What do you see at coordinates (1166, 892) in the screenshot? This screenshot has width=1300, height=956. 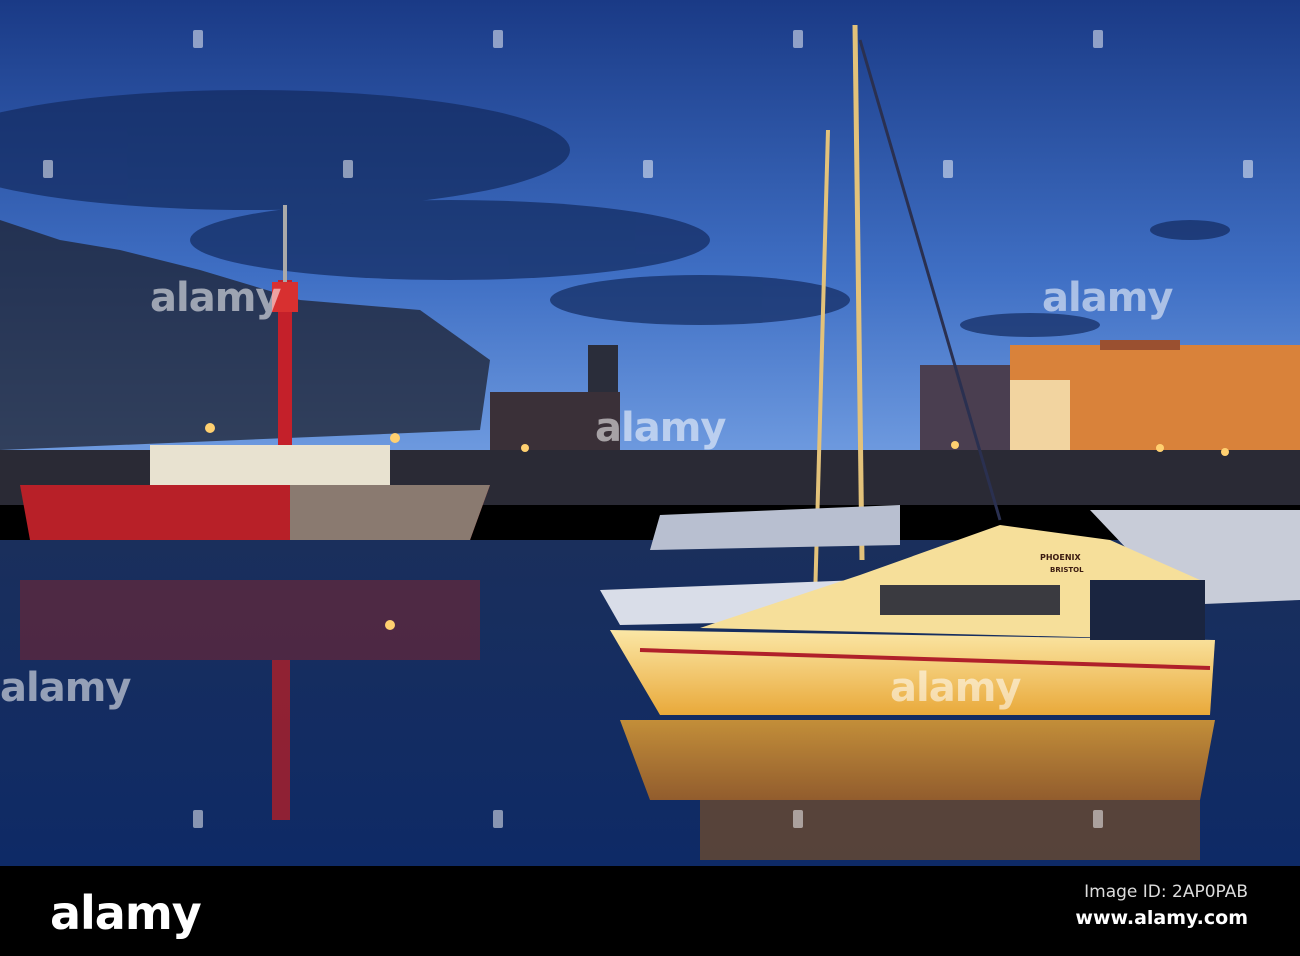 I see `image-id: Image ID: 2AP0PAB` at bounding box center [1166, 892].